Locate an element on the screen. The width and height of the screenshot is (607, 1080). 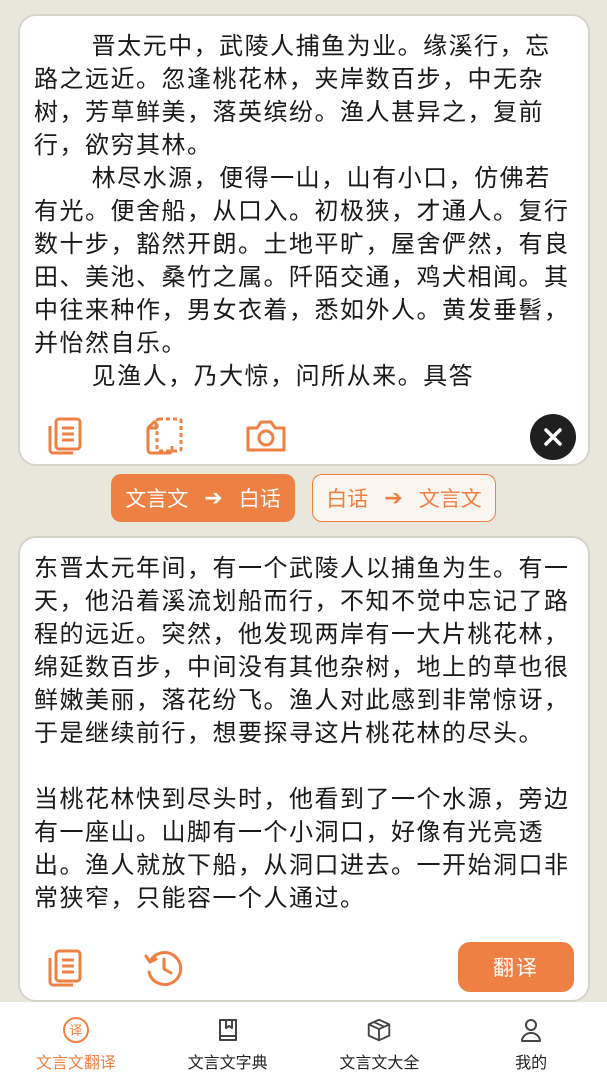
tab-dictionary: 文言文字典 is located at coordinates (228, 1041).